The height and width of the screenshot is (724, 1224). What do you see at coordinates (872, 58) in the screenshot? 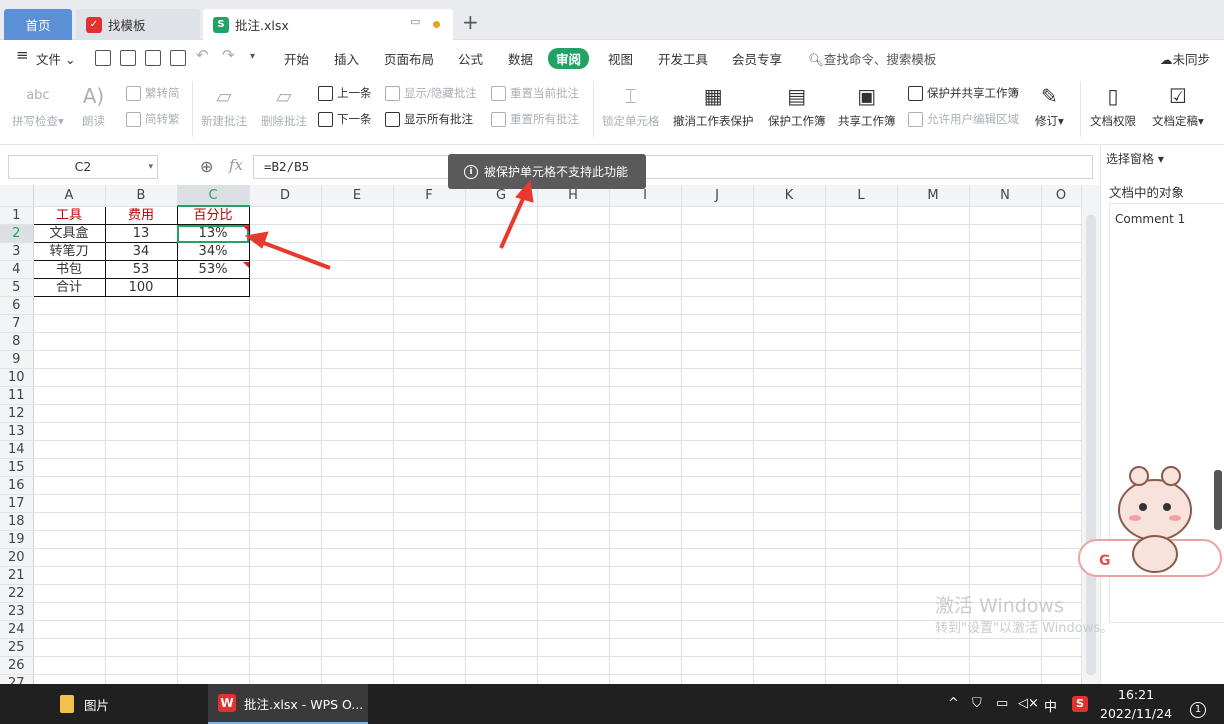
I see `command-search: 🔍︎查找命令、搜索模板` at bounding box center [872, 58].